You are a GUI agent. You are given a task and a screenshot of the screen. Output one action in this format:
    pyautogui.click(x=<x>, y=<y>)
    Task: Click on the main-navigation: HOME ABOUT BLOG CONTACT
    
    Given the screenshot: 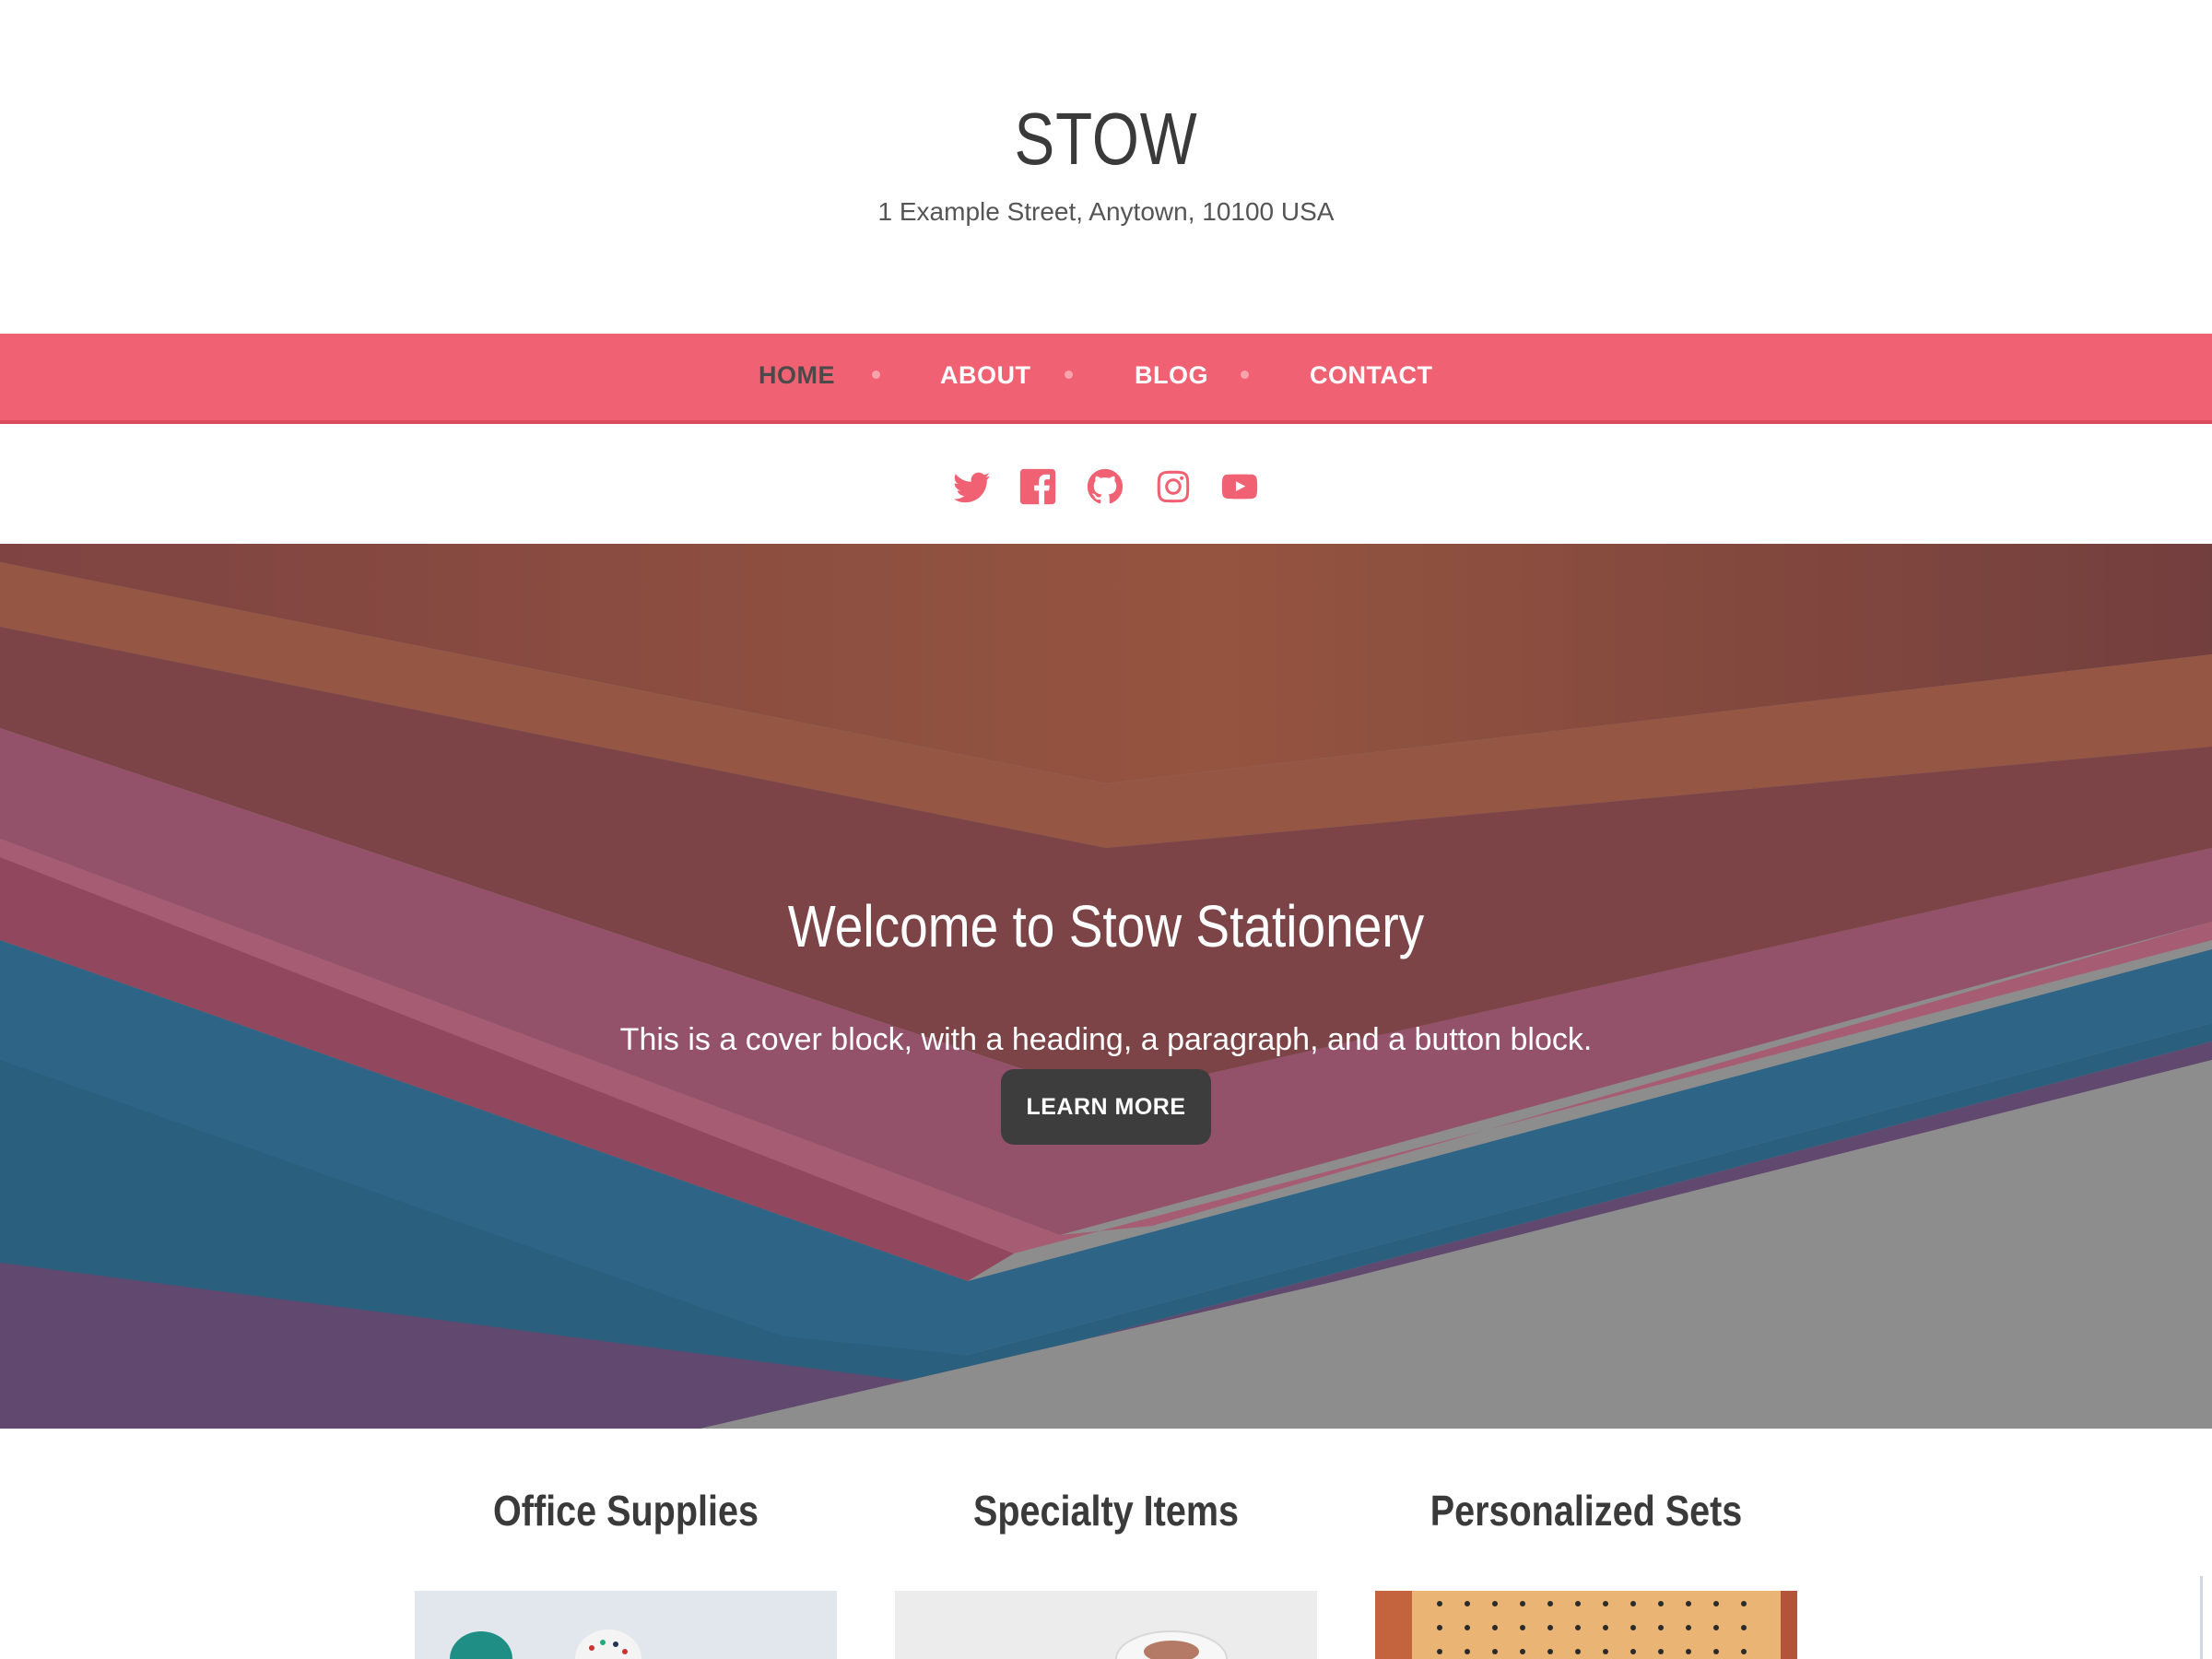 What is the action you would take?
    pyautogui.click(x=1106, y=379)
    